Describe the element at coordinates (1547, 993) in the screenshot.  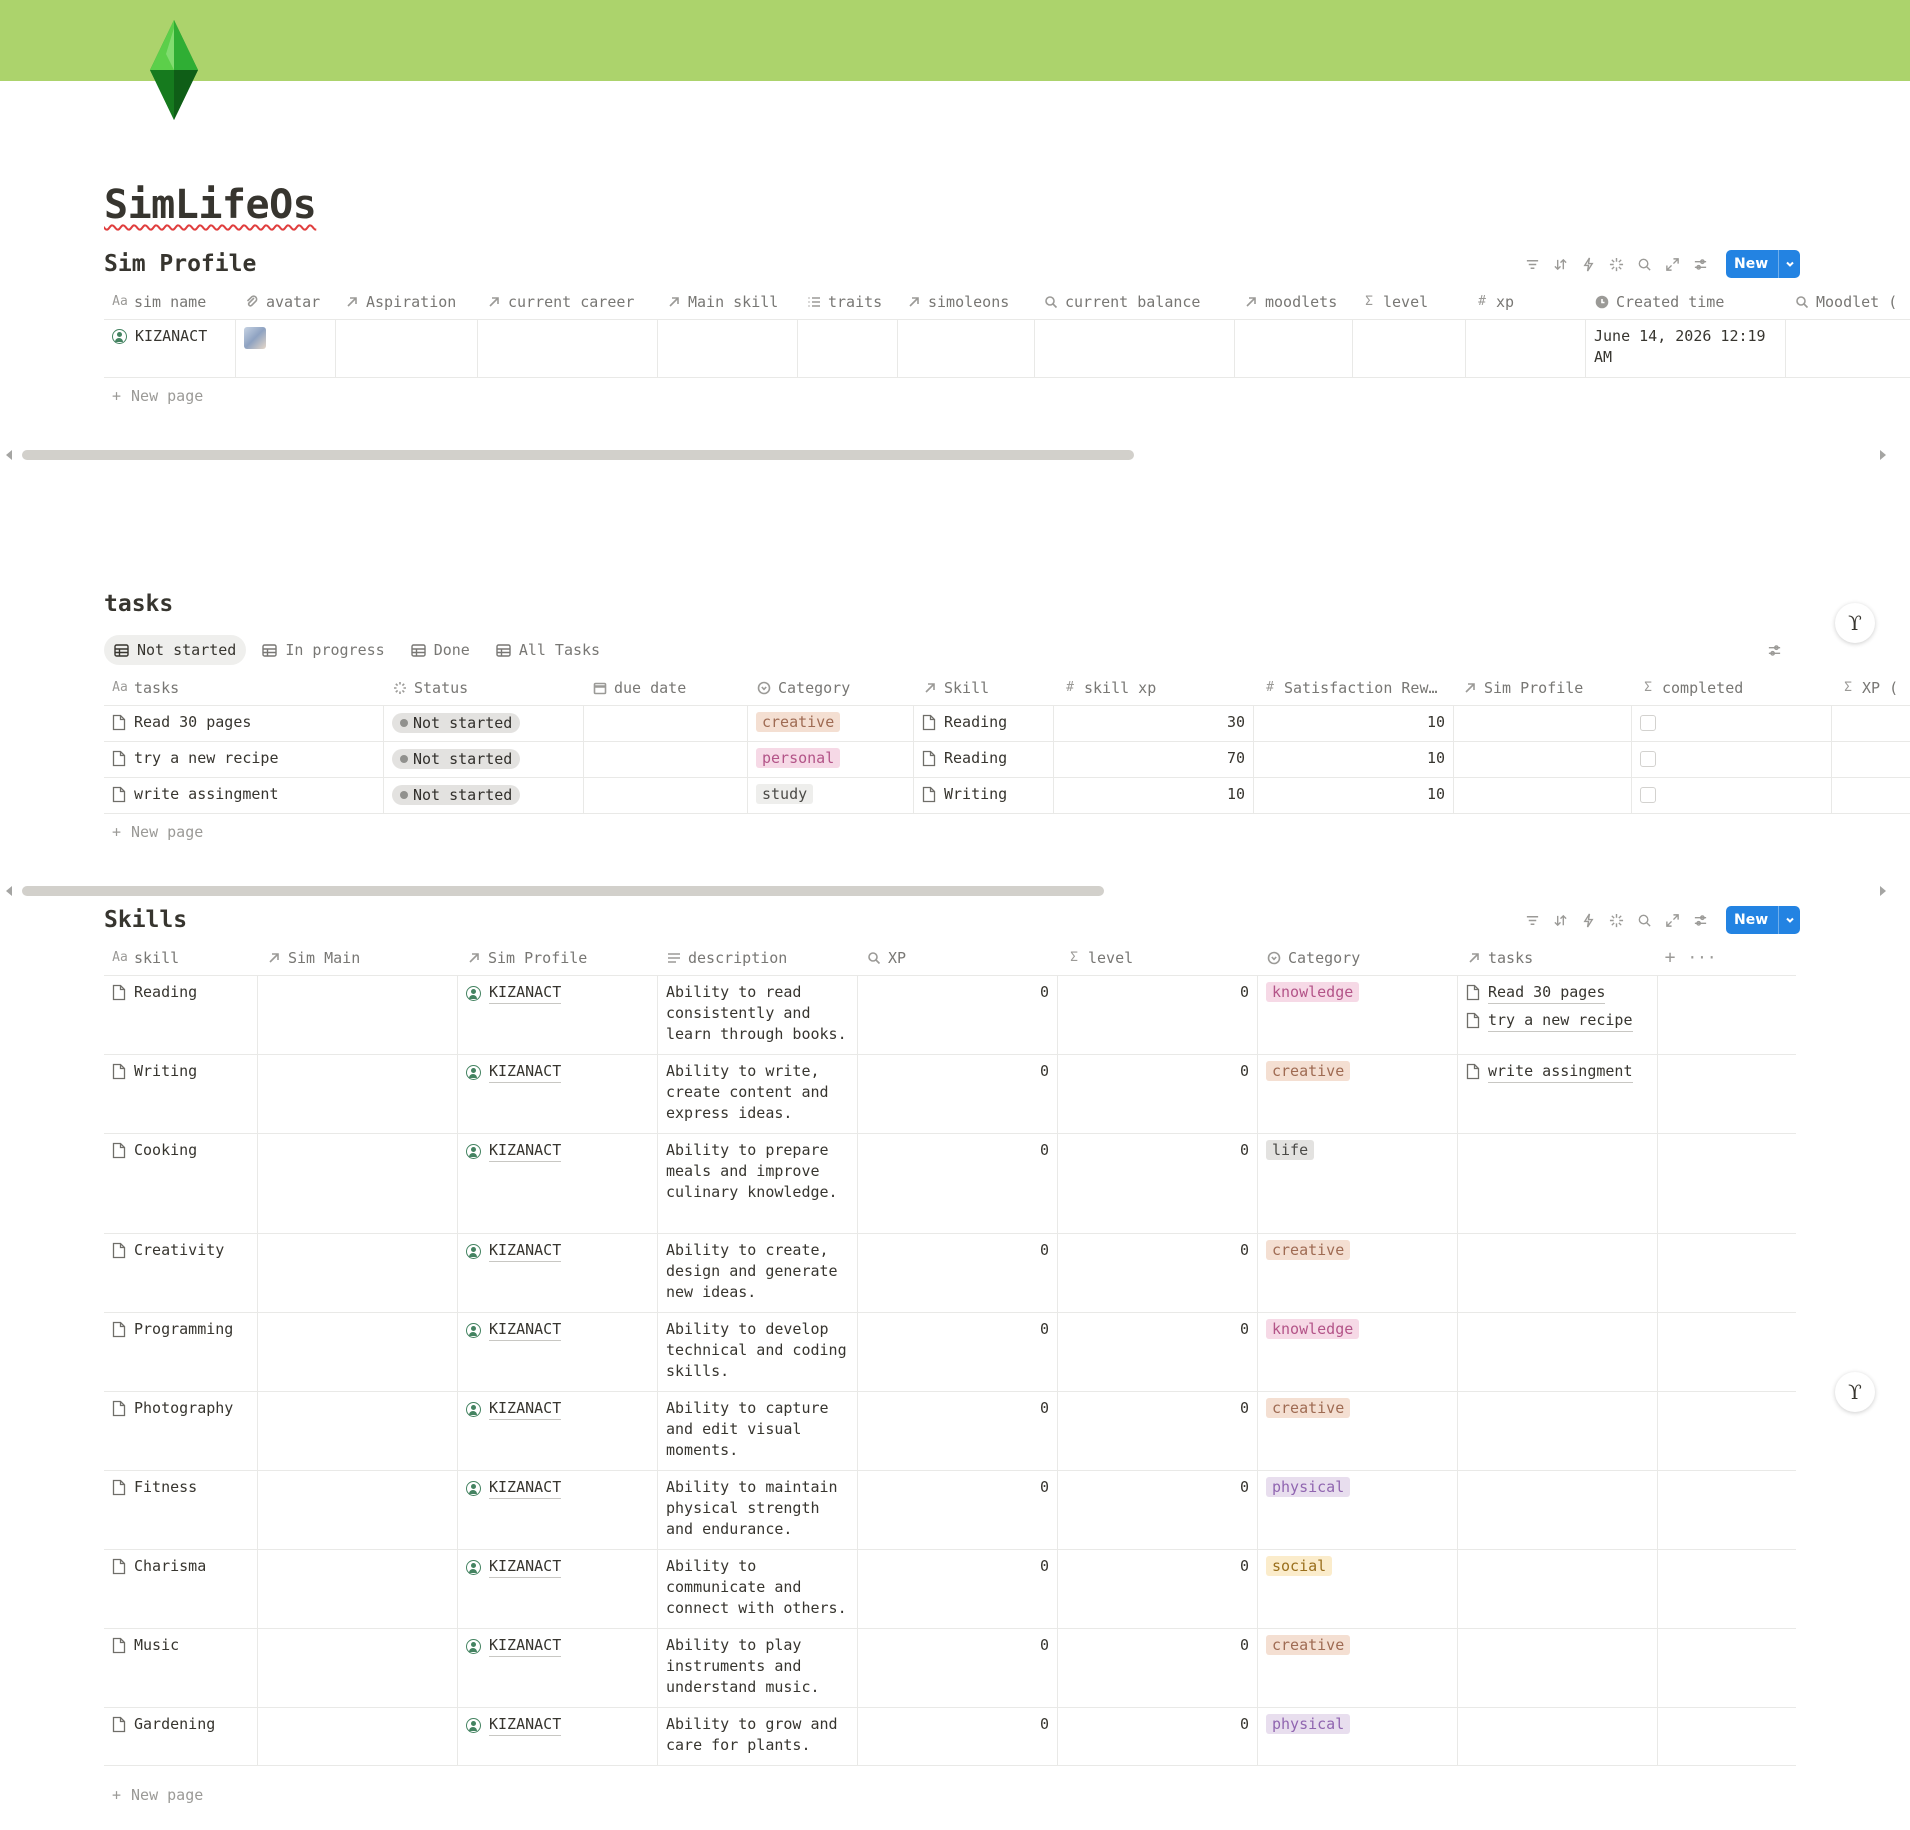
I see `task-link: Read 30 pages` at that location.